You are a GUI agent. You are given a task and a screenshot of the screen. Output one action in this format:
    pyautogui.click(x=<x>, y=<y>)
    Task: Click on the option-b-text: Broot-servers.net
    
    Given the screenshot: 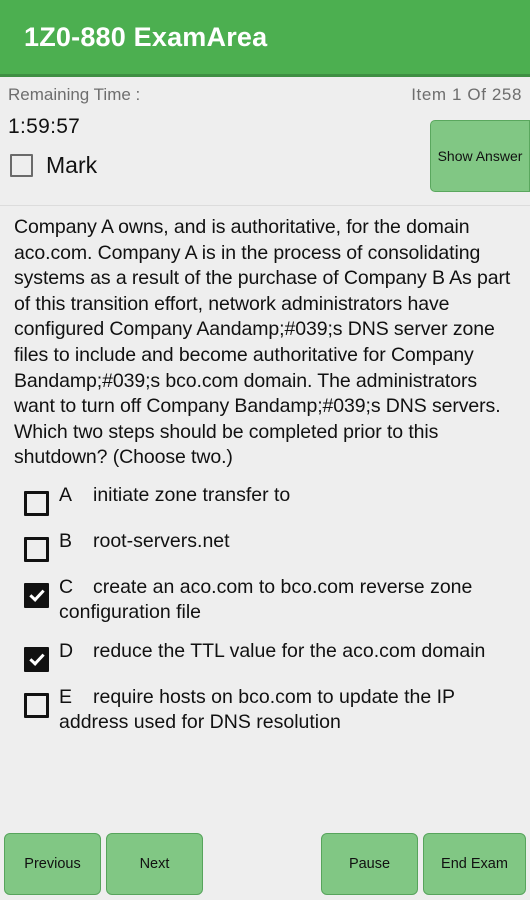 What is the action you would take?
    pyautogui.click(x=144, y=542)
    